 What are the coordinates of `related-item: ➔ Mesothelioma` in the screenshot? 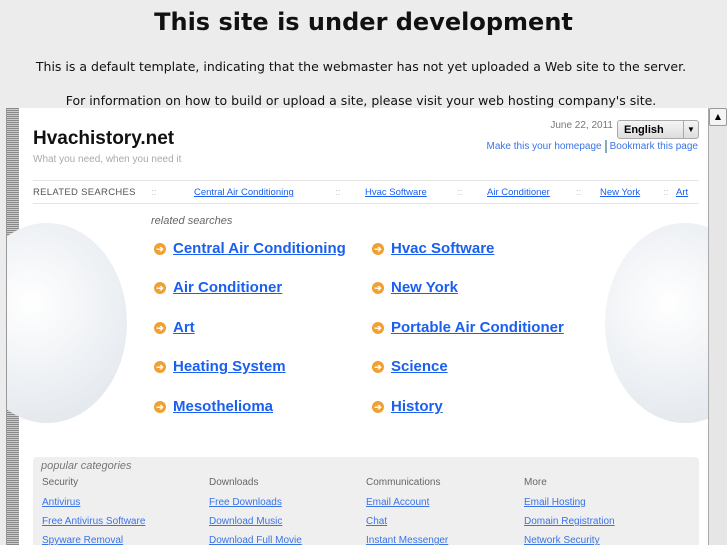 It's located at (213, 406).